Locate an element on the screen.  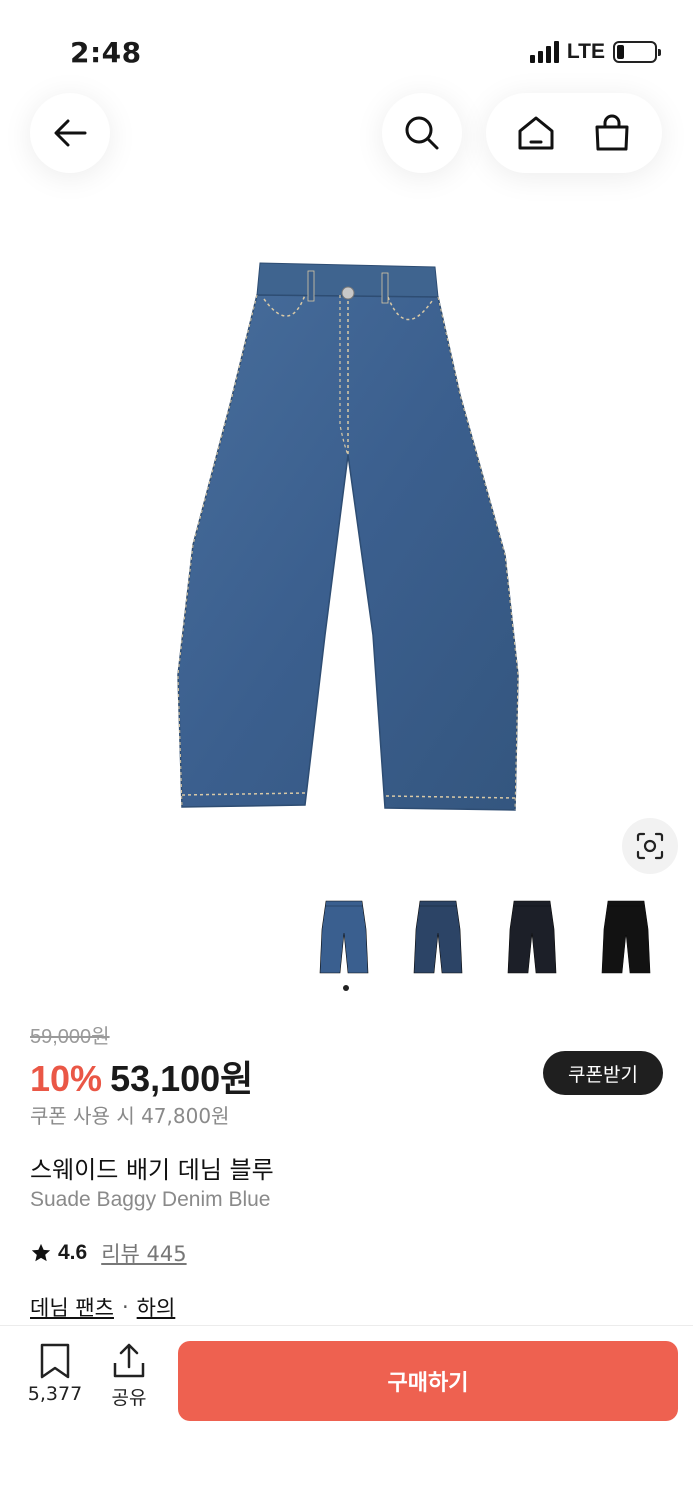
status-time: 2:48 is located at coordinates (106, 52).